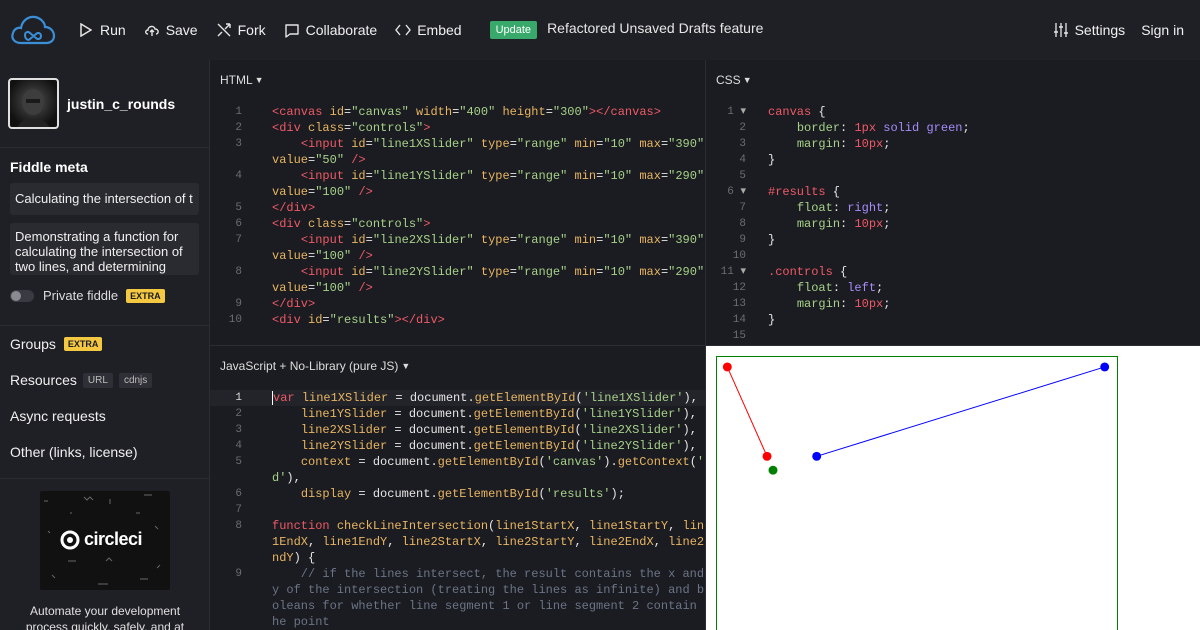  Describe the element at coordinates (403, 30) in the screenshot. I see `code-brackets-icon` at that location.